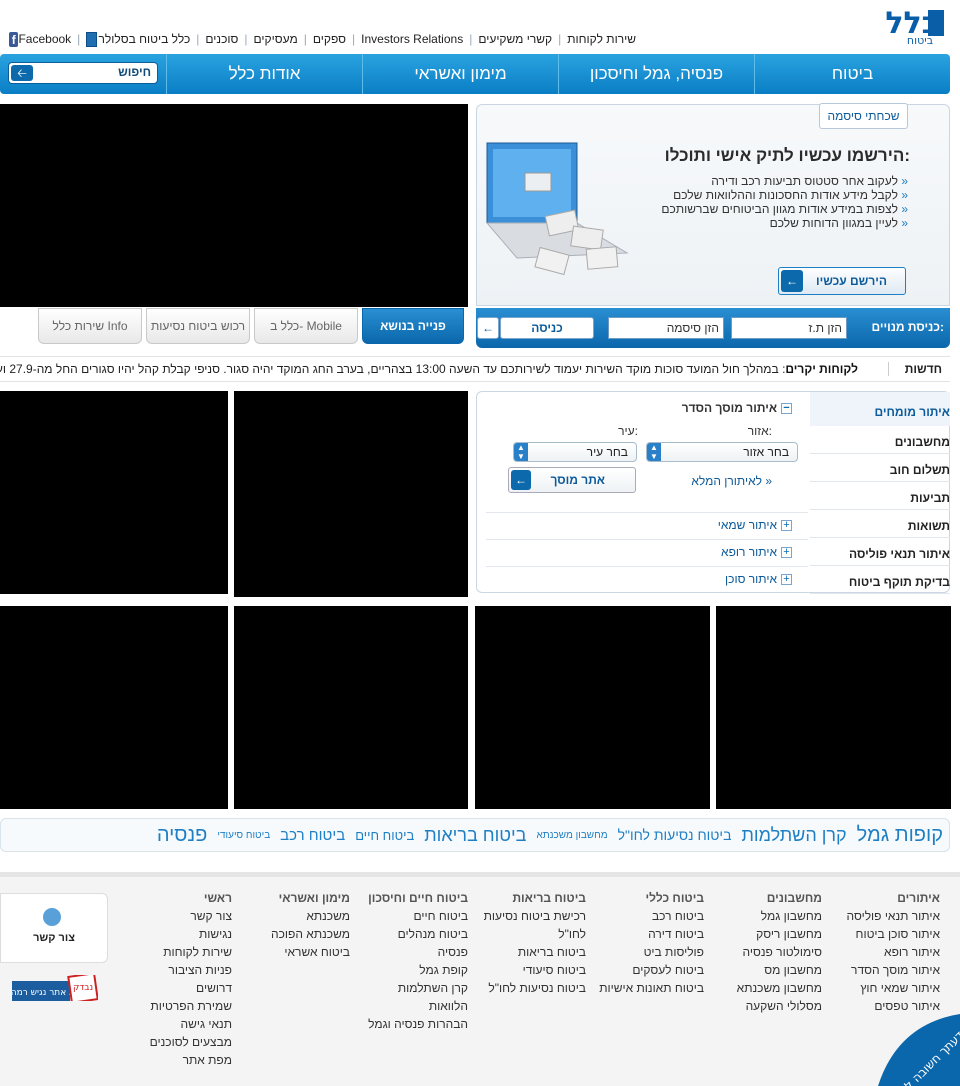  I want to click on video-player, so click(234, 205).